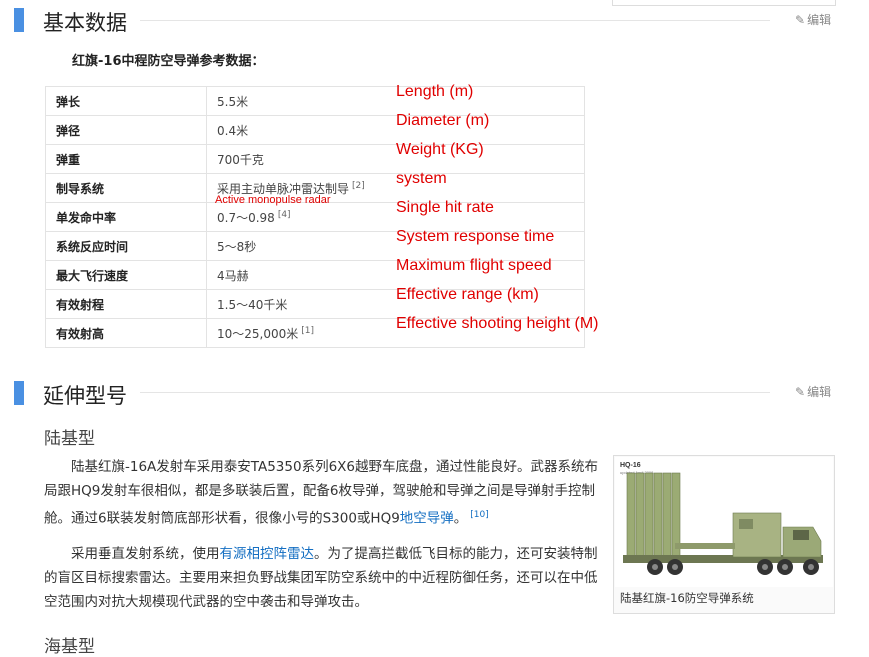  What do you see at coordinates (724, 522) in the screenshot?
I see `launcher-image: HQ-16 updated April 2008` at bounding box center [724, 522].